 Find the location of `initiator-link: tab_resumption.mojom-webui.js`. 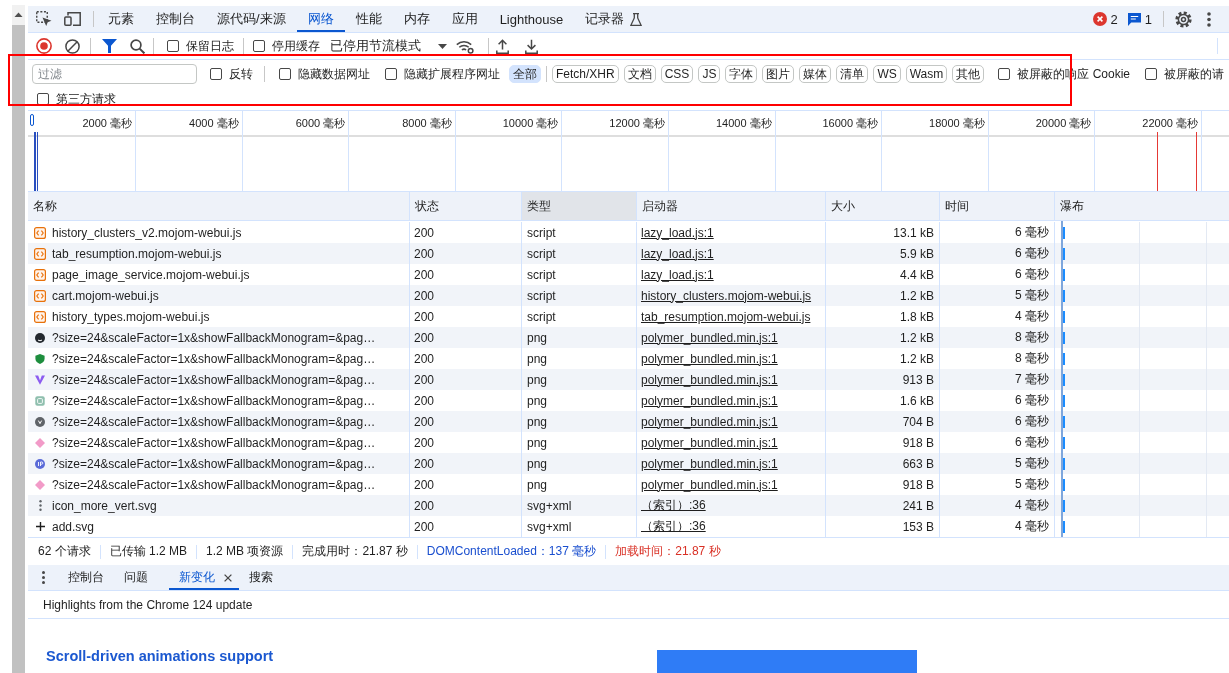

initiator-link: tab_resumption.mojom-webui.js is located at coordinates (726, 316).